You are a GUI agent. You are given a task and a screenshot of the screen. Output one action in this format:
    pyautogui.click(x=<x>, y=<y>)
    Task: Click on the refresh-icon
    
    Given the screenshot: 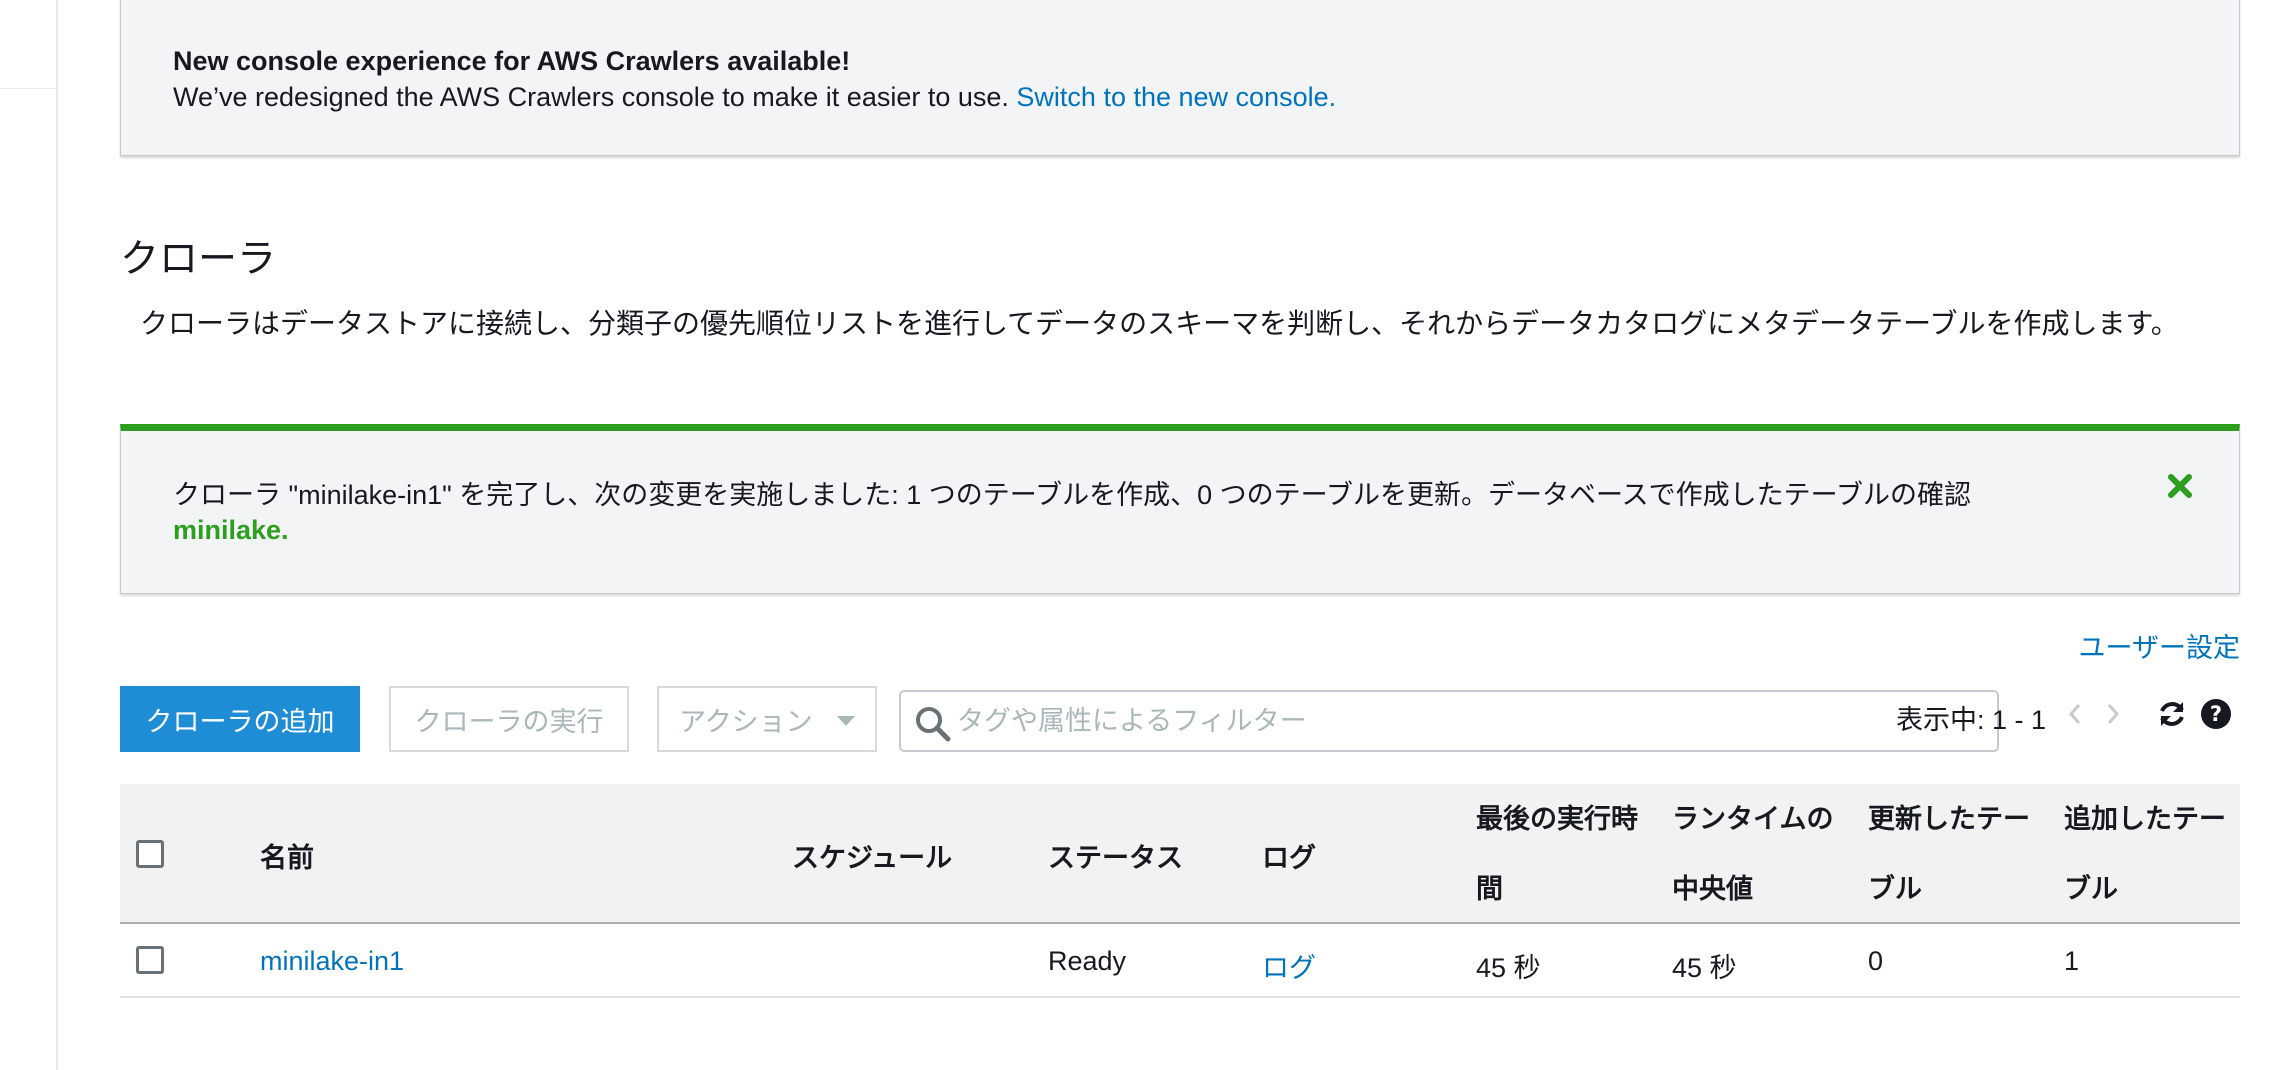 What is the action you would take?
    pyautogui.click(x=2172, y=714)
    